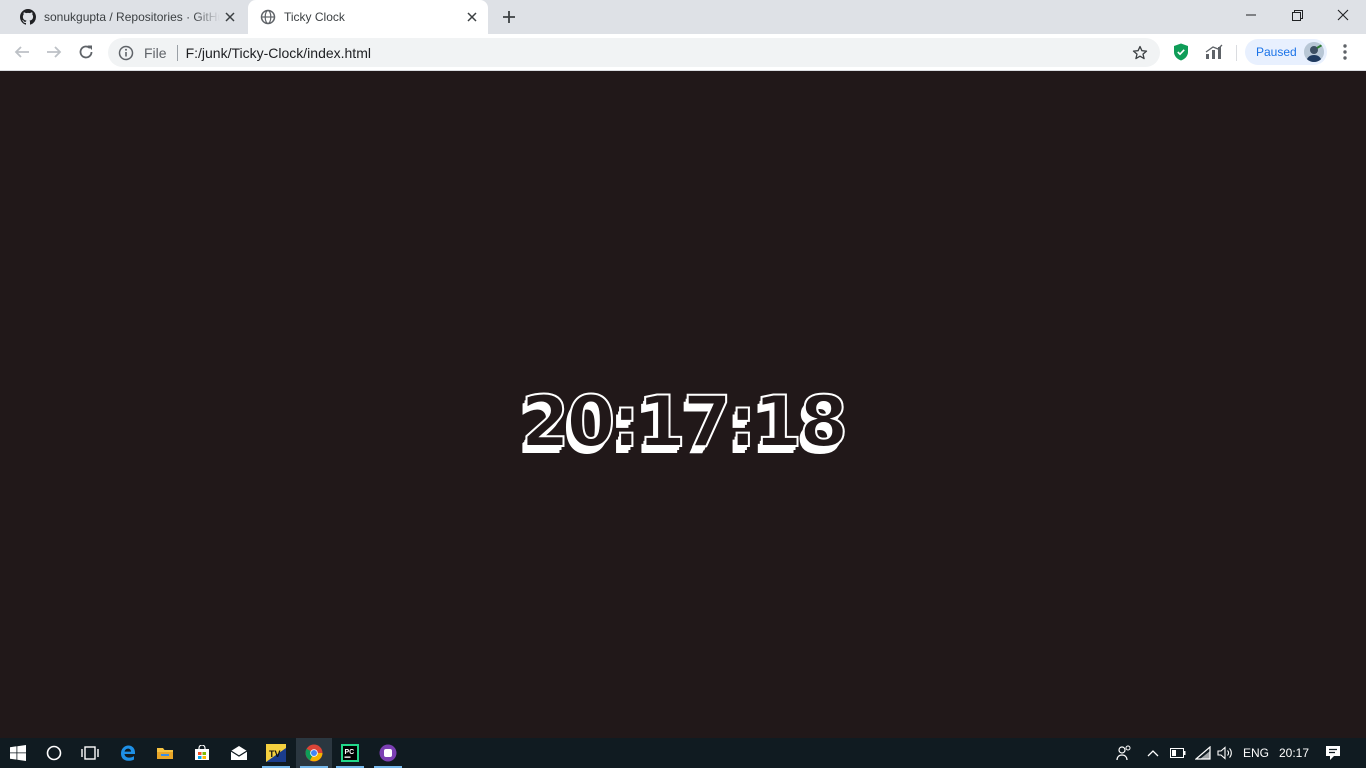 The height and width of the screenshot is (768, 1366). I want to click on kebab-menu-icon, so click(1345, 52).